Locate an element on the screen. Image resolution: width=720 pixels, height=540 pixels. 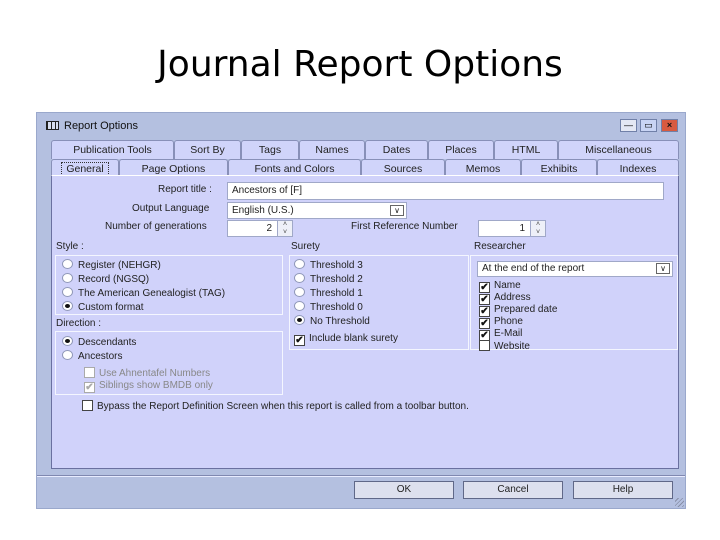
researcher-phone-checkbox: ✔ Phone is located at coordinates (501, 322).